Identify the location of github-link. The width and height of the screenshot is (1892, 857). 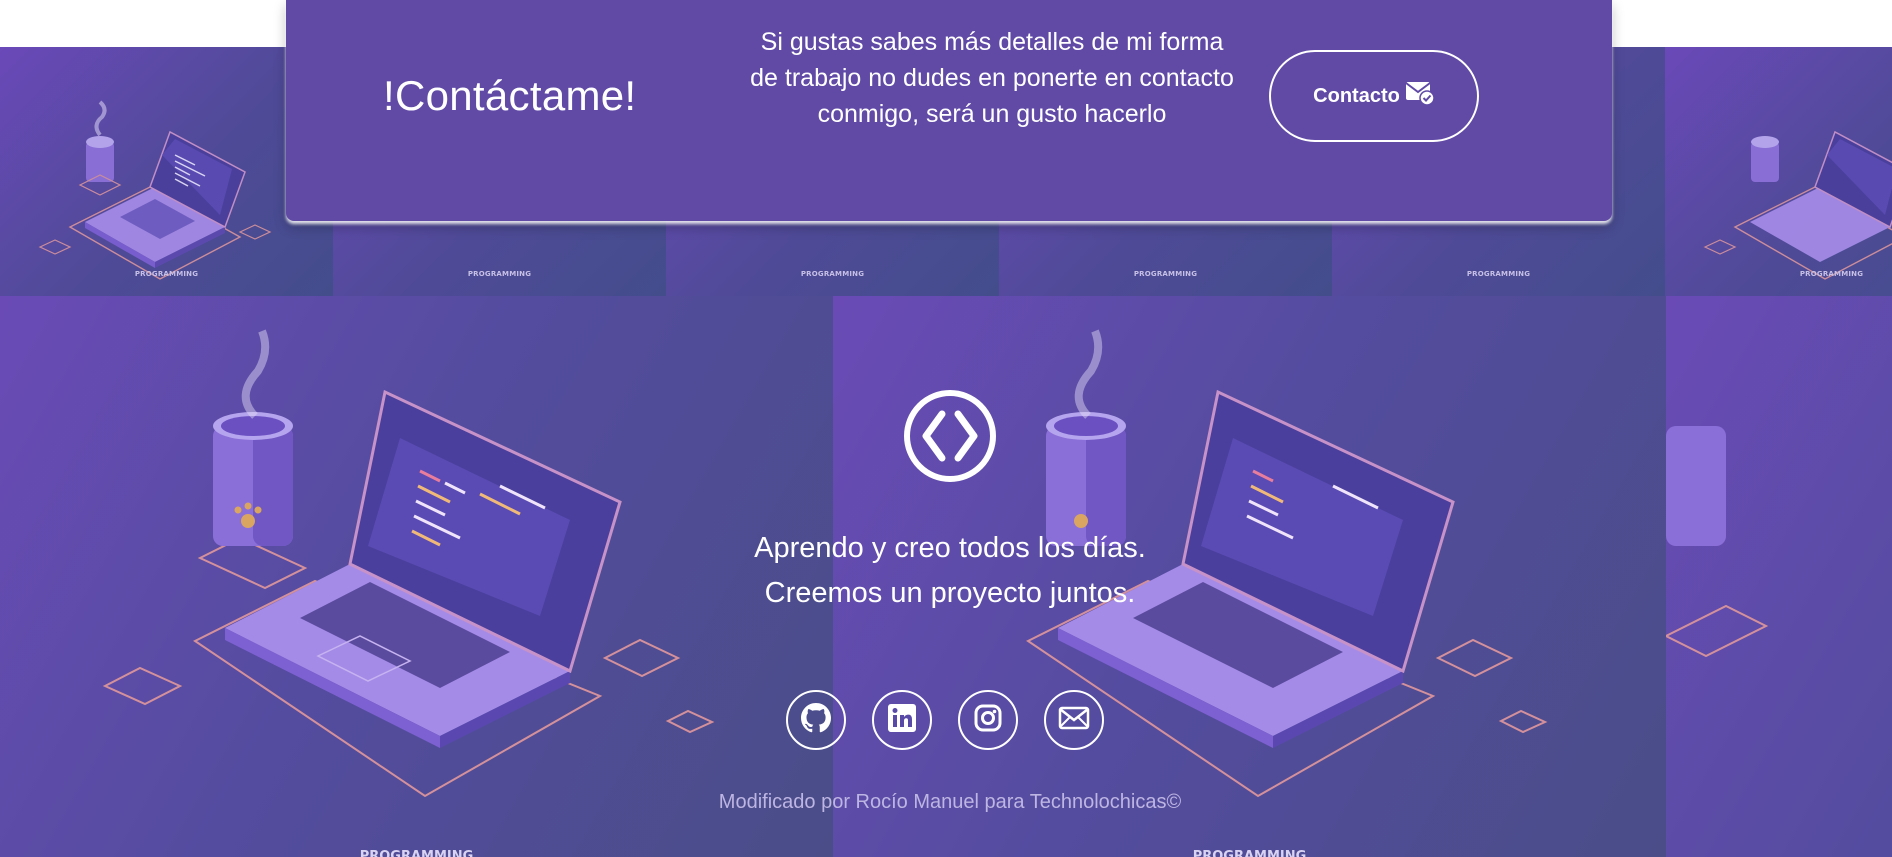
(816, 720).